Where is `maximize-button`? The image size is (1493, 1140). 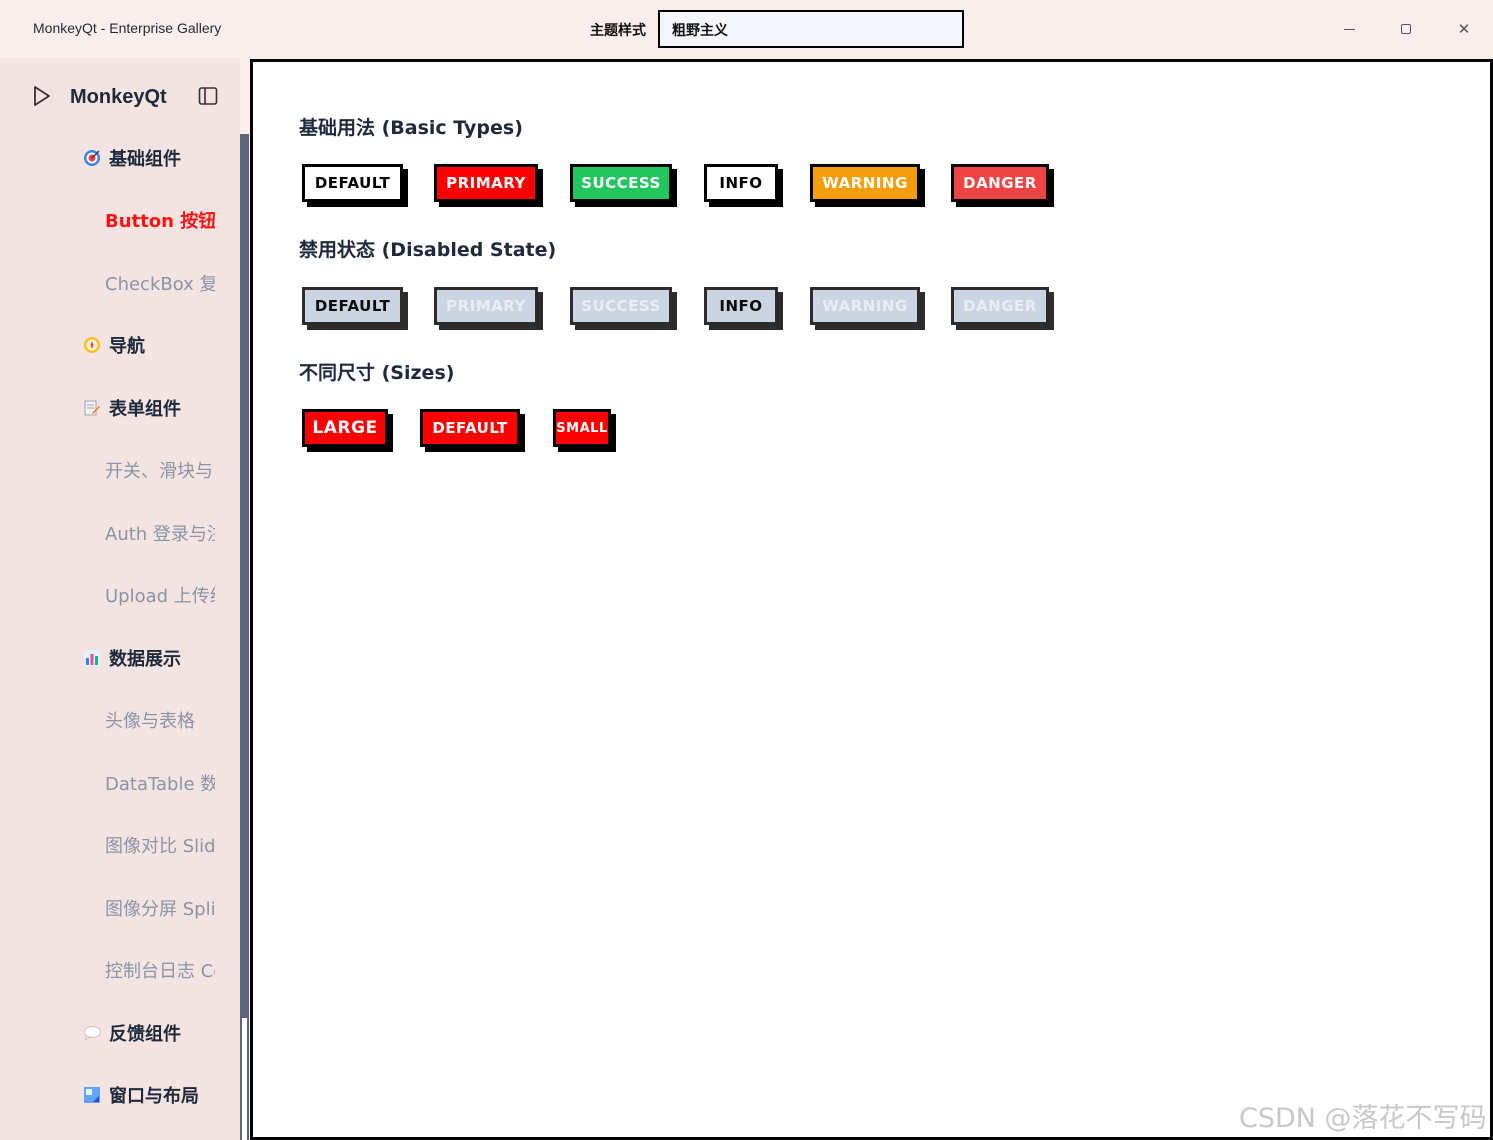 maximize-button is located at coordinates (1406, 29).